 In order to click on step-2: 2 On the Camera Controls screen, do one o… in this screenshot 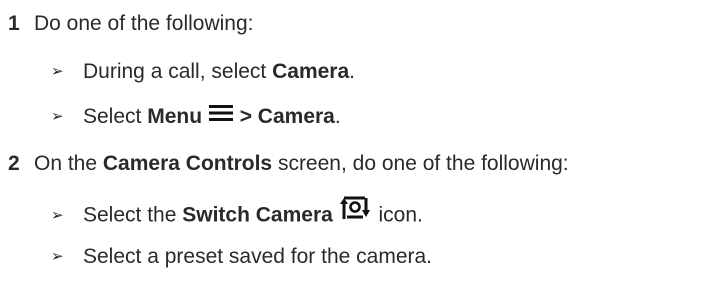, I will do `click(288, 164)`.